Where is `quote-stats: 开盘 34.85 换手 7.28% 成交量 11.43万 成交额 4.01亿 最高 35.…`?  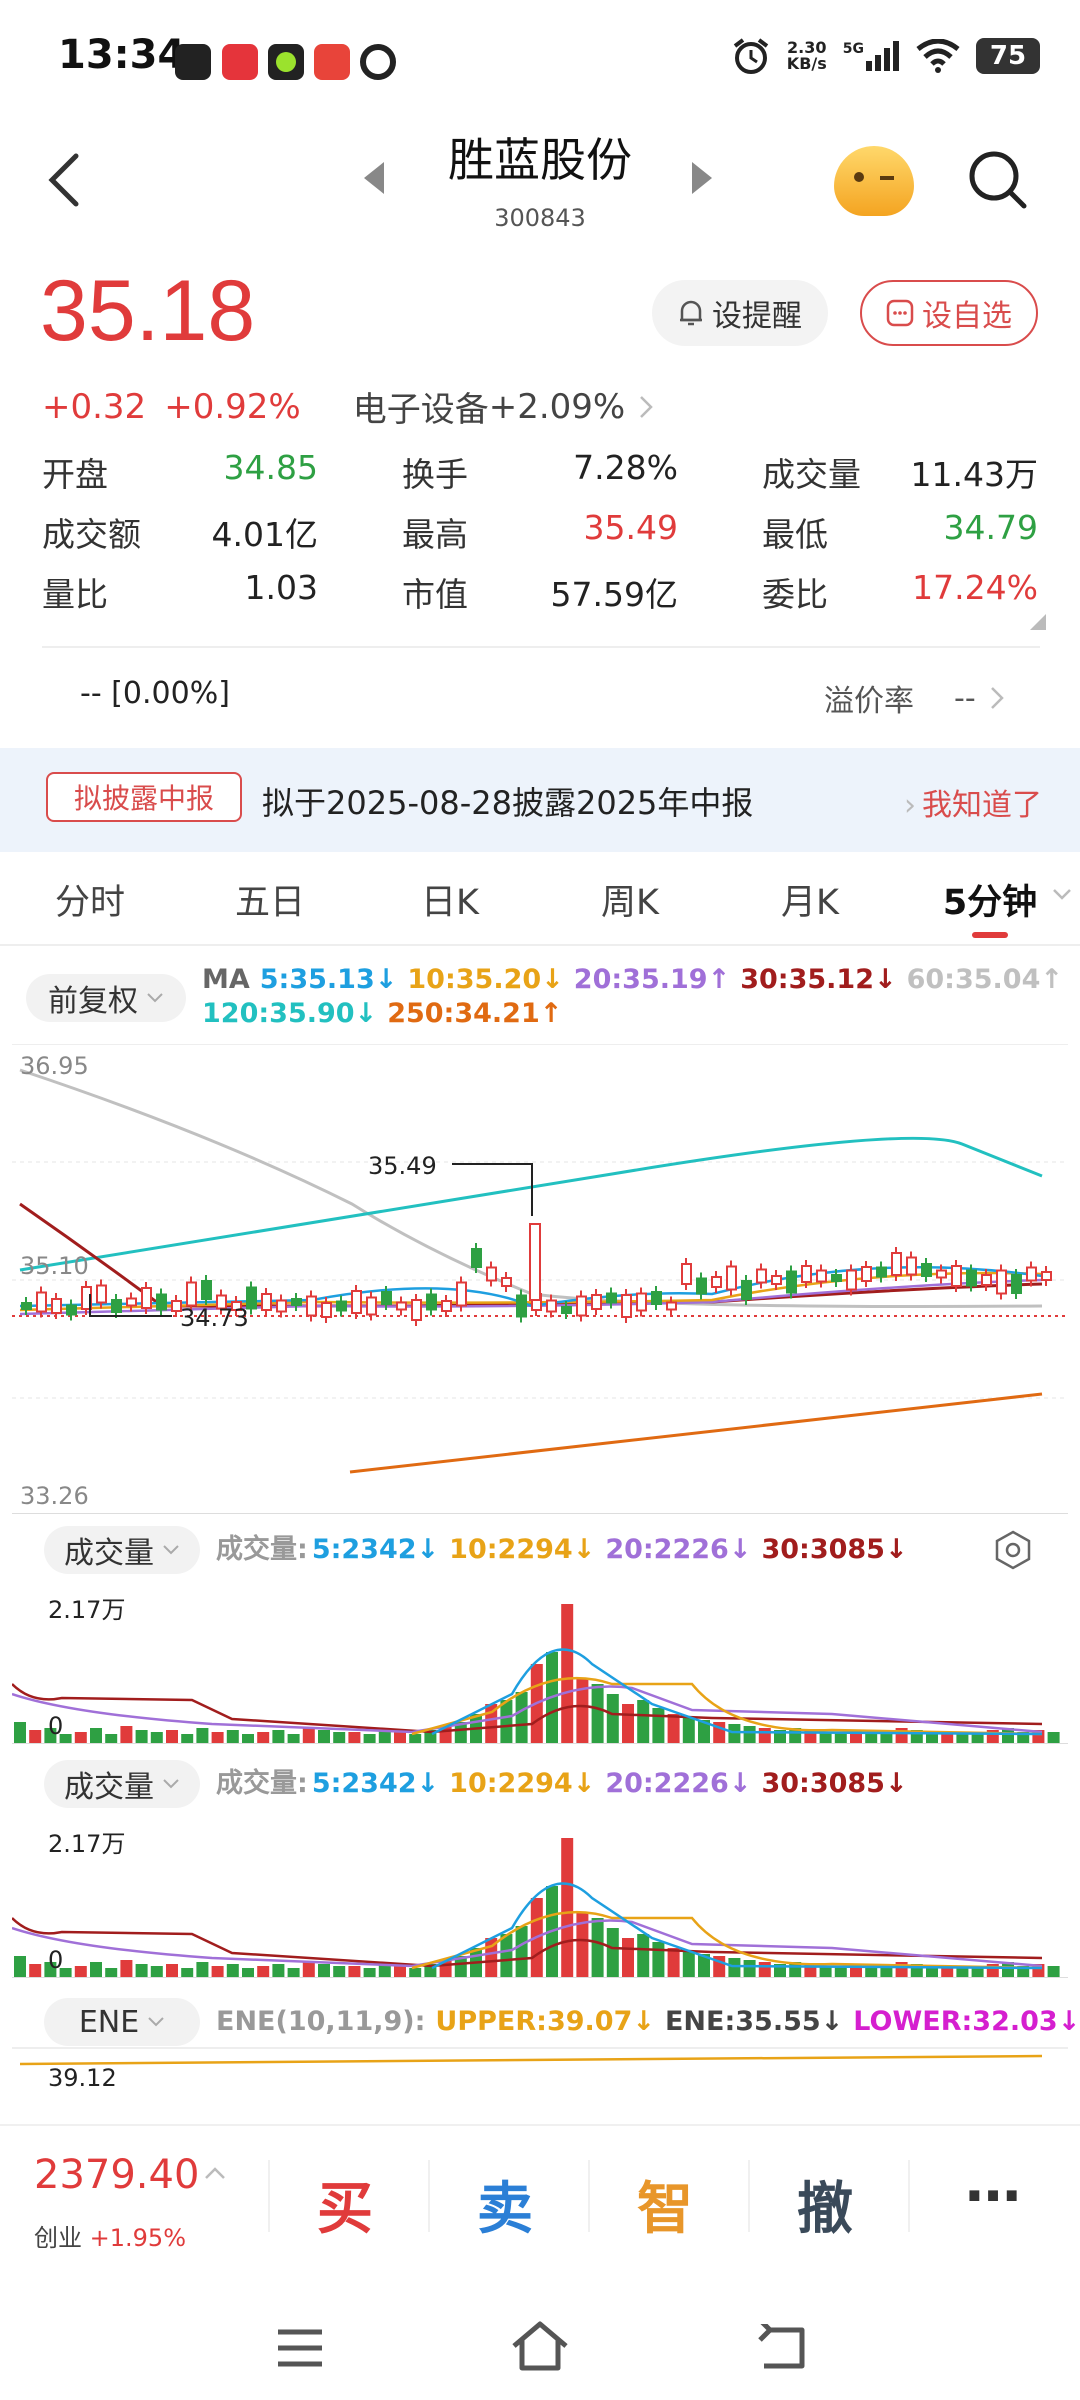
quote-stats: 开盘 34.85 换手 7.28% 成交量 11.43万 成交额 4.01亿 最高 35.… is located at coordinates (541, 532).